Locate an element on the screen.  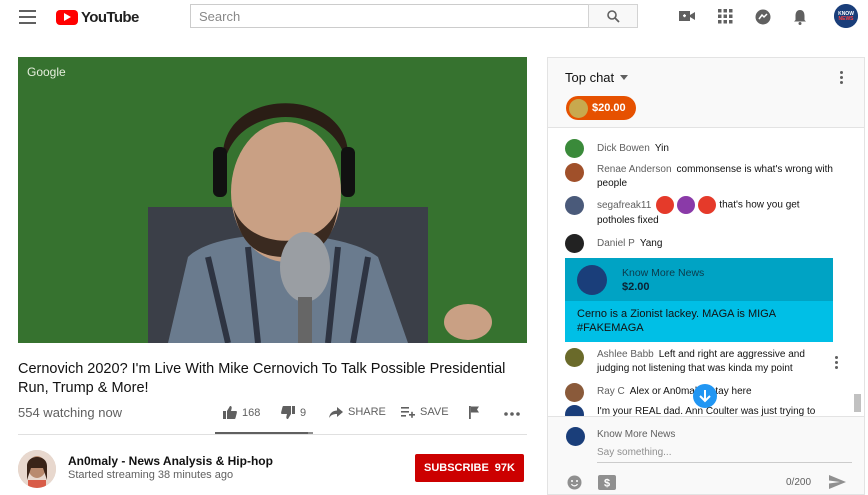
watching-count: 554 watching now is located at coordinates (70, 412).